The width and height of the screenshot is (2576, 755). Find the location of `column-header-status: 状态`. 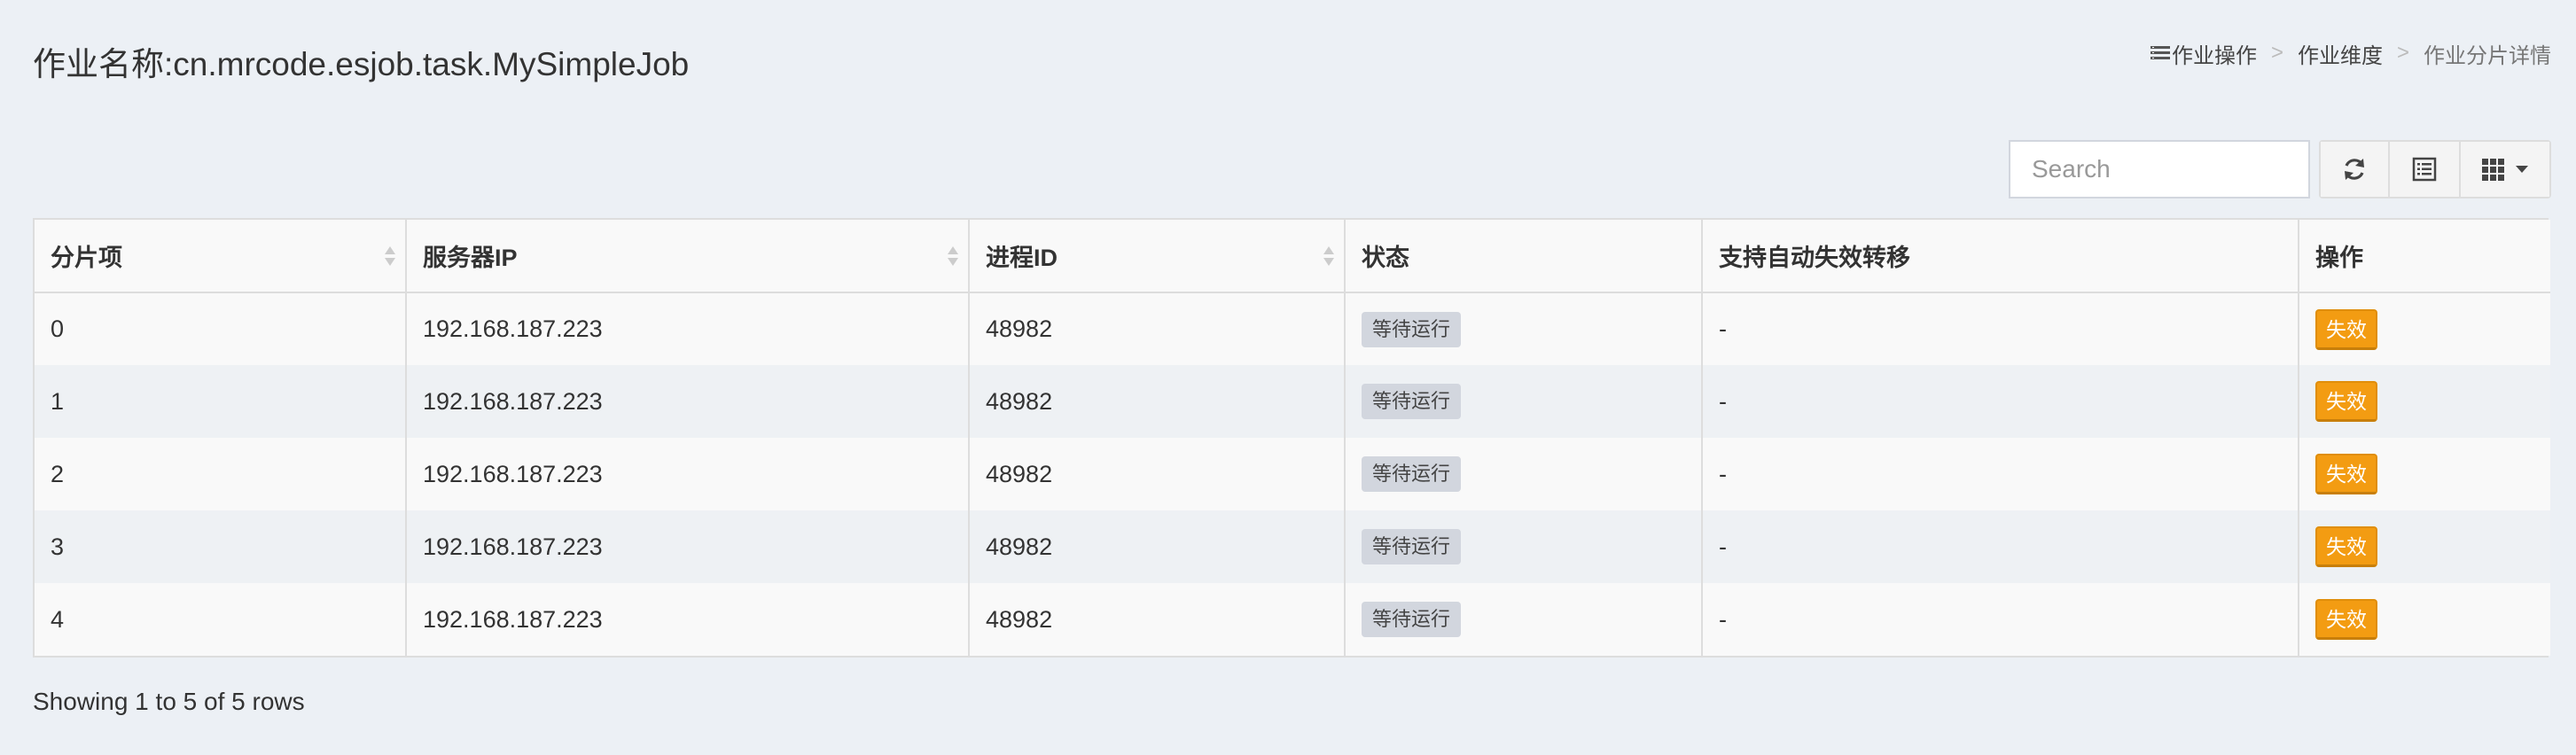

column-header-status: 状态 is located at coordinates (1524, 256).